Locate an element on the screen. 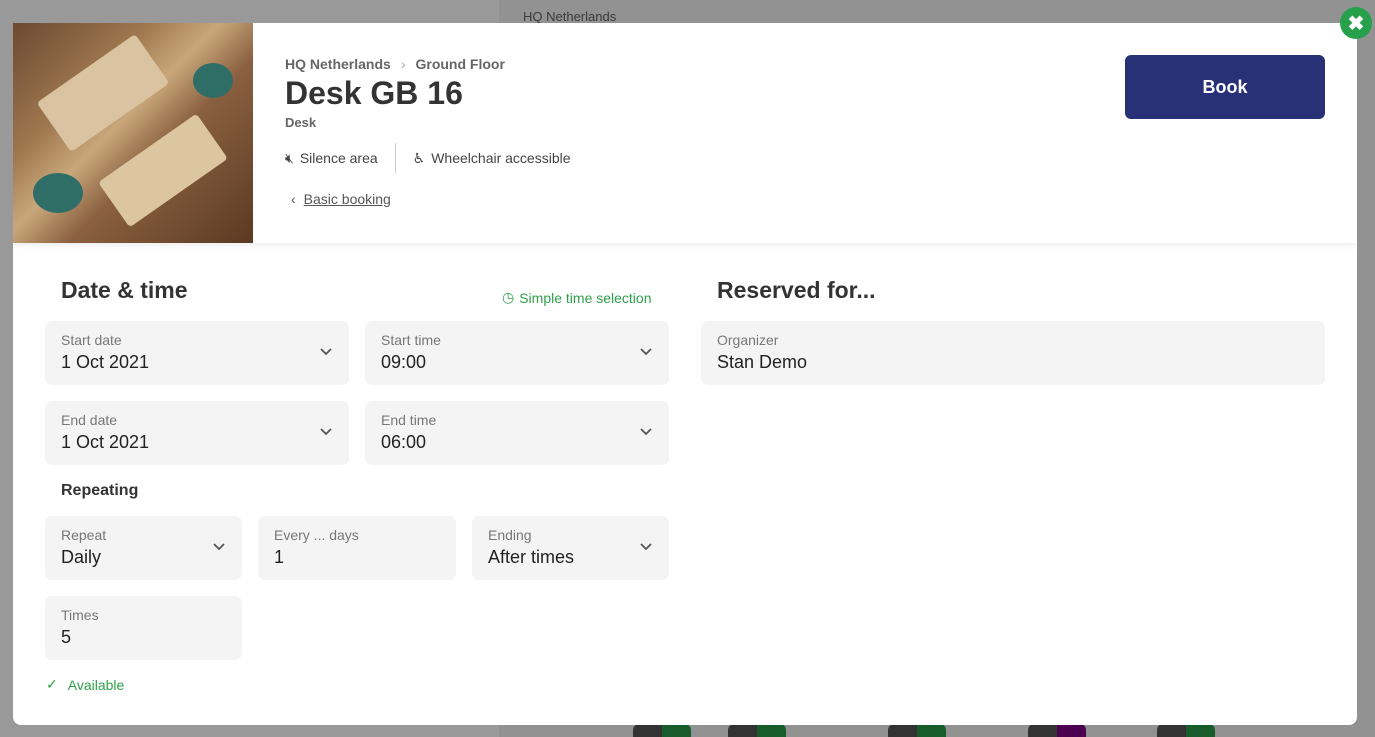 This screenshot has width=1375, height=737. check-icon: ✓ is located at coordinates (52, 684).